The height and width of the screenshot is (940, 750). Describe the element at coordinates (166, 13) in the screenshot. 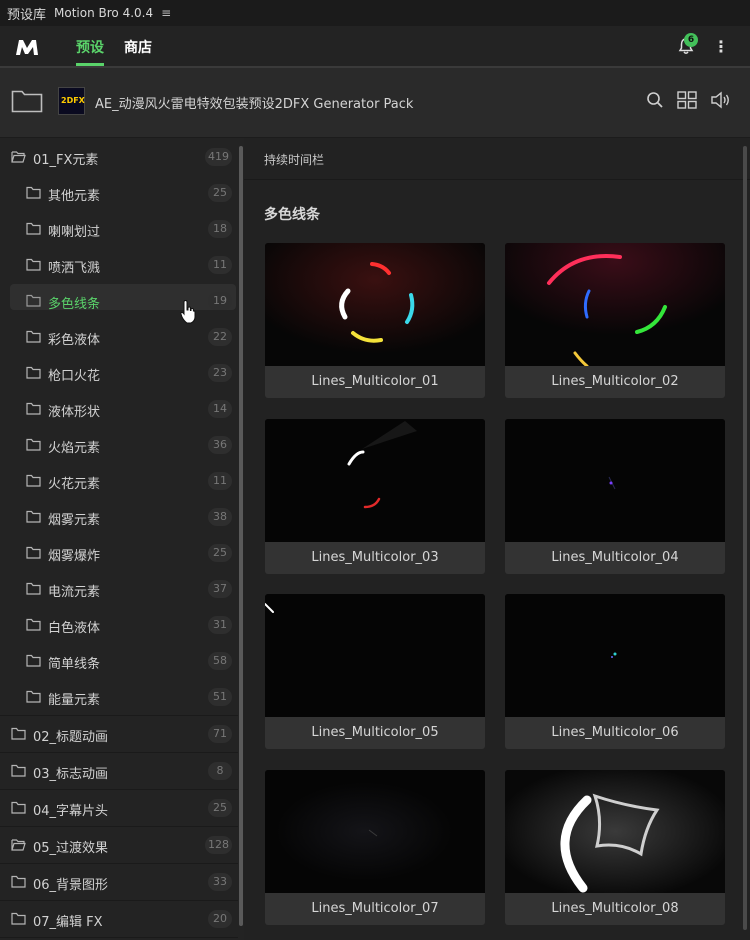

I see `panel-menu-icon: ≡` at that location.